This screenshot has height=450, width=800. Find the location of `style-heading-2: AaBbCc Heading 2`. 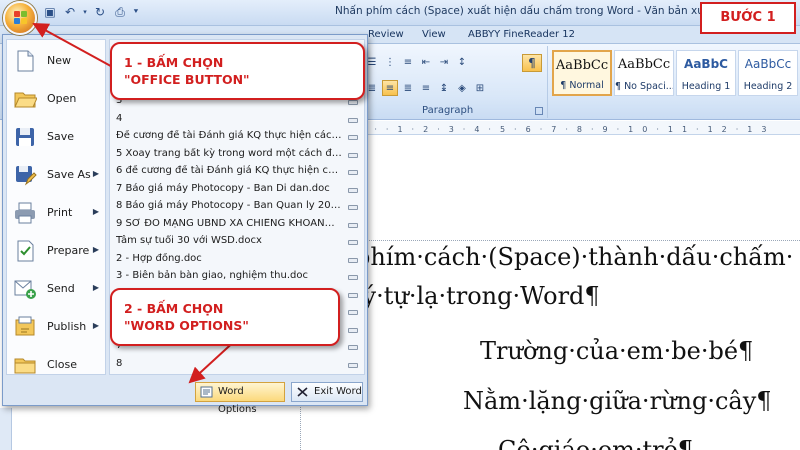

style-heading-2: AaBbCc Heading 2 is located at coordinates (768, 73).